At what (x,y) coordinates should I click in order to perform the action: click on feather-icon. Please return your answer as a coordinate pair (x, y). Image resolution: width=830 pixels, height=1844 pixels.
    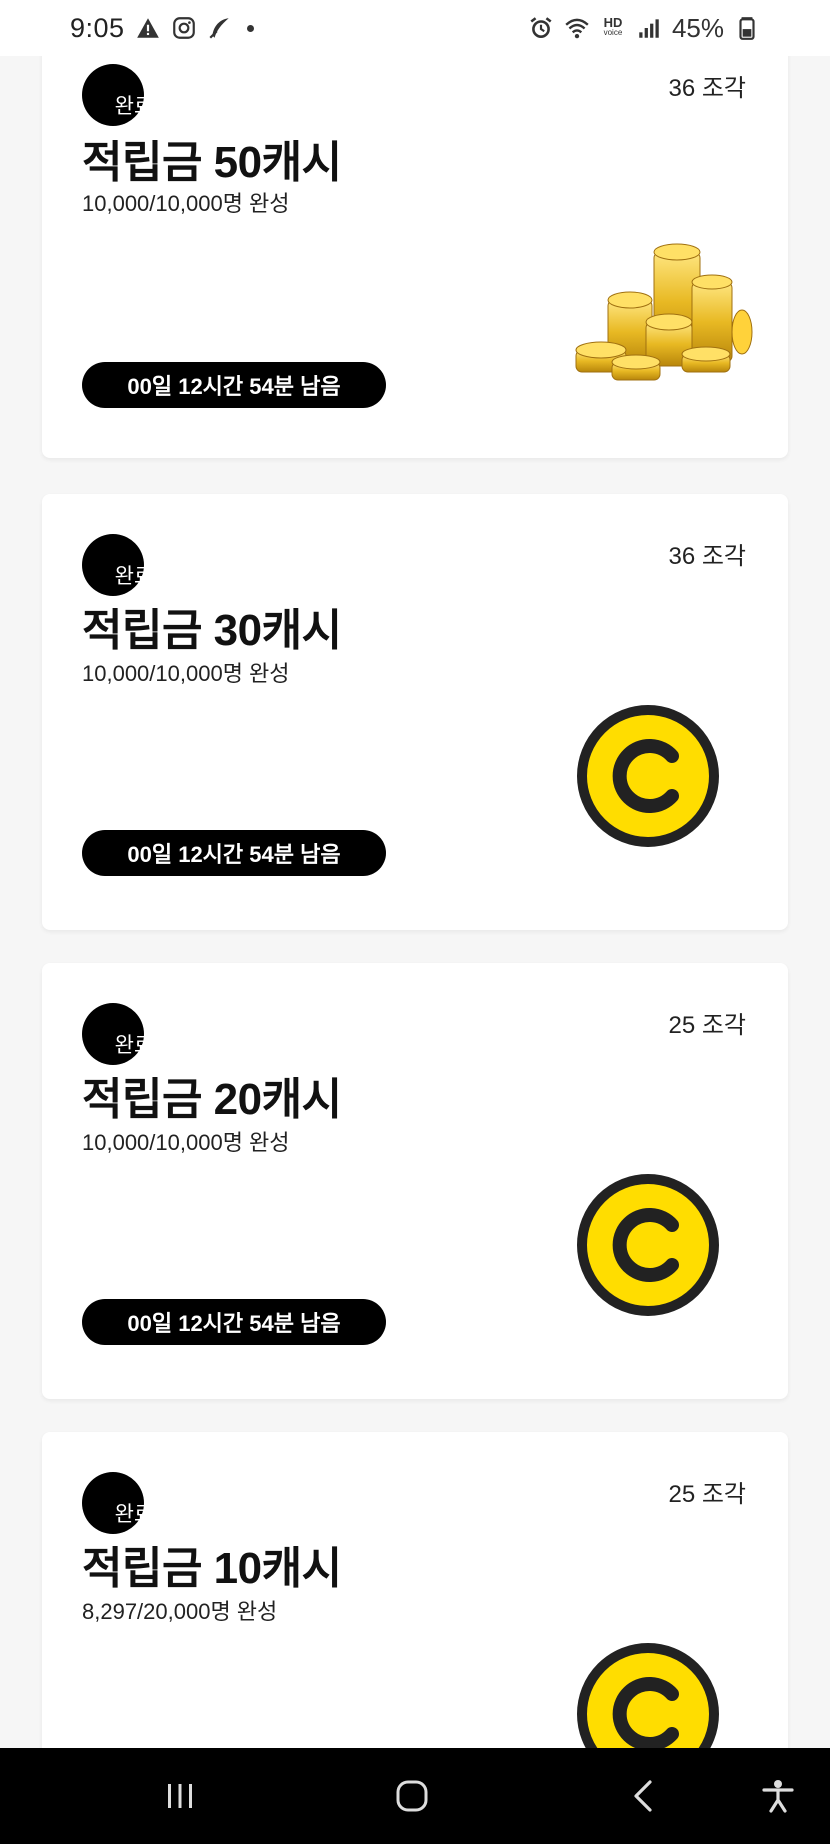
    Looking at the image, I should click on (220, 28).